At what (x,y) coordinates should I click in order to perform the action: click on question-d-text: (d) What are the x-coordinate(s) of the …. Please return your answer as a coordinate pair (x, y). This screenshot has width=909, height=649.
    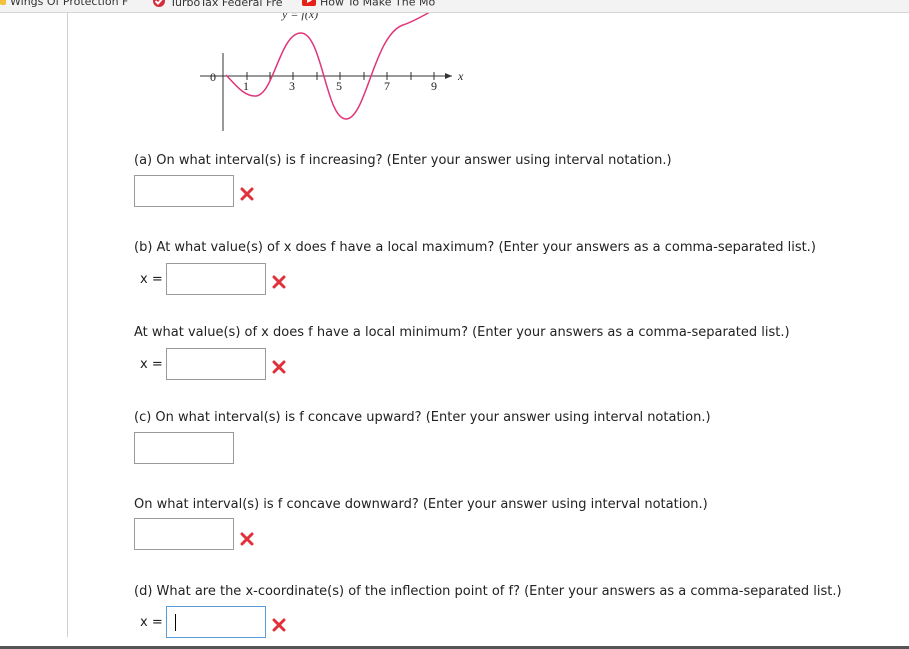
    Looking at the image, I should click on (488, 591).